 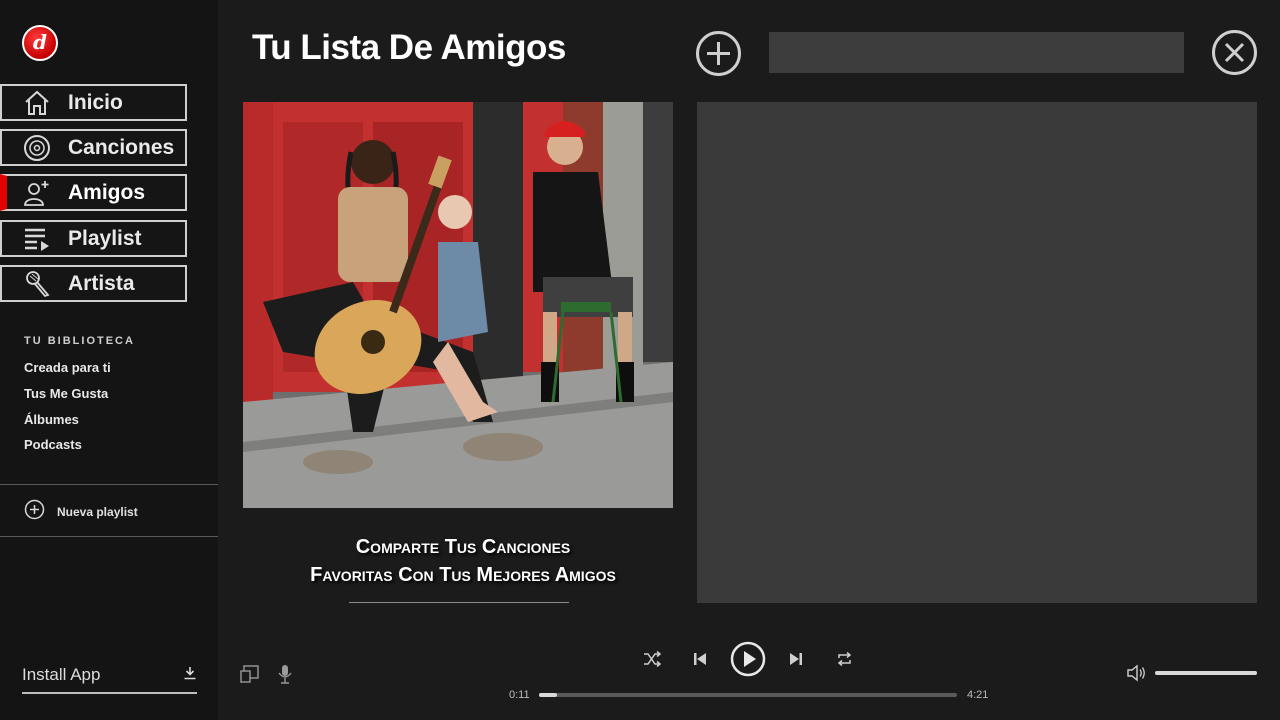 I want to click on new-playlist-label: Nueva playlist, so click(x=97, y=512).